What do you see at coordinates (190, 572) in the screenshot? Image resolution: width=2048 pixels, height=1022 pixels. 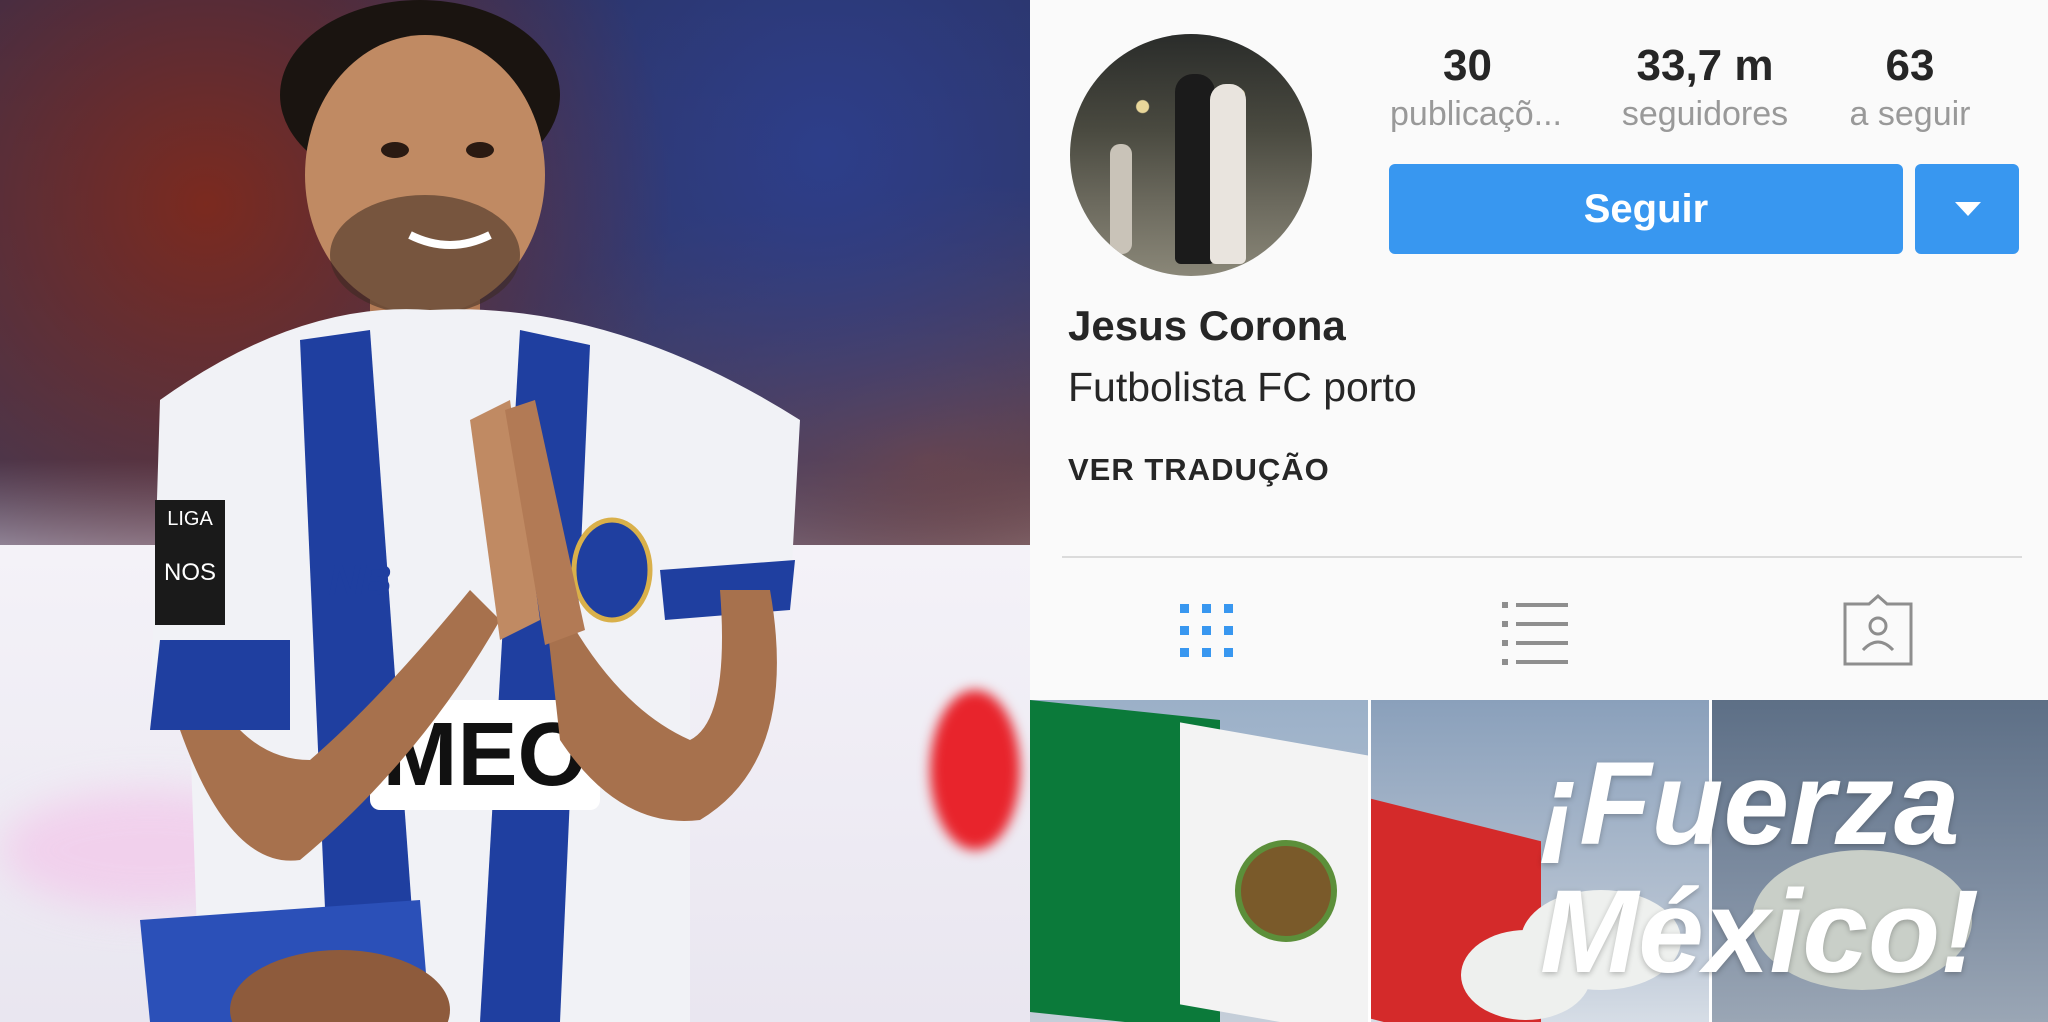 I see `svg-text: NOS` at bounding box center [190, 572].